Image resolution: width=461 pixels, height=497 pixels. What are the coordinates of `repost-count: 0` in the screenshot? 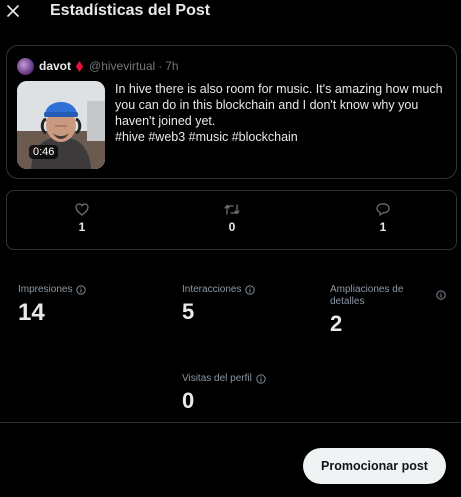 It's located at (232, 227).